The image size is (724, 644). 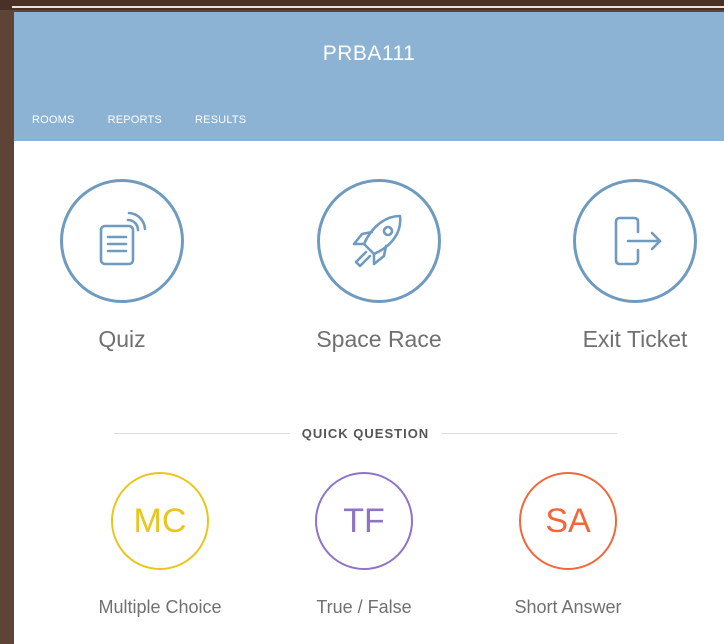 I want to click on divider-rule-right, so click(x=529, y=433).